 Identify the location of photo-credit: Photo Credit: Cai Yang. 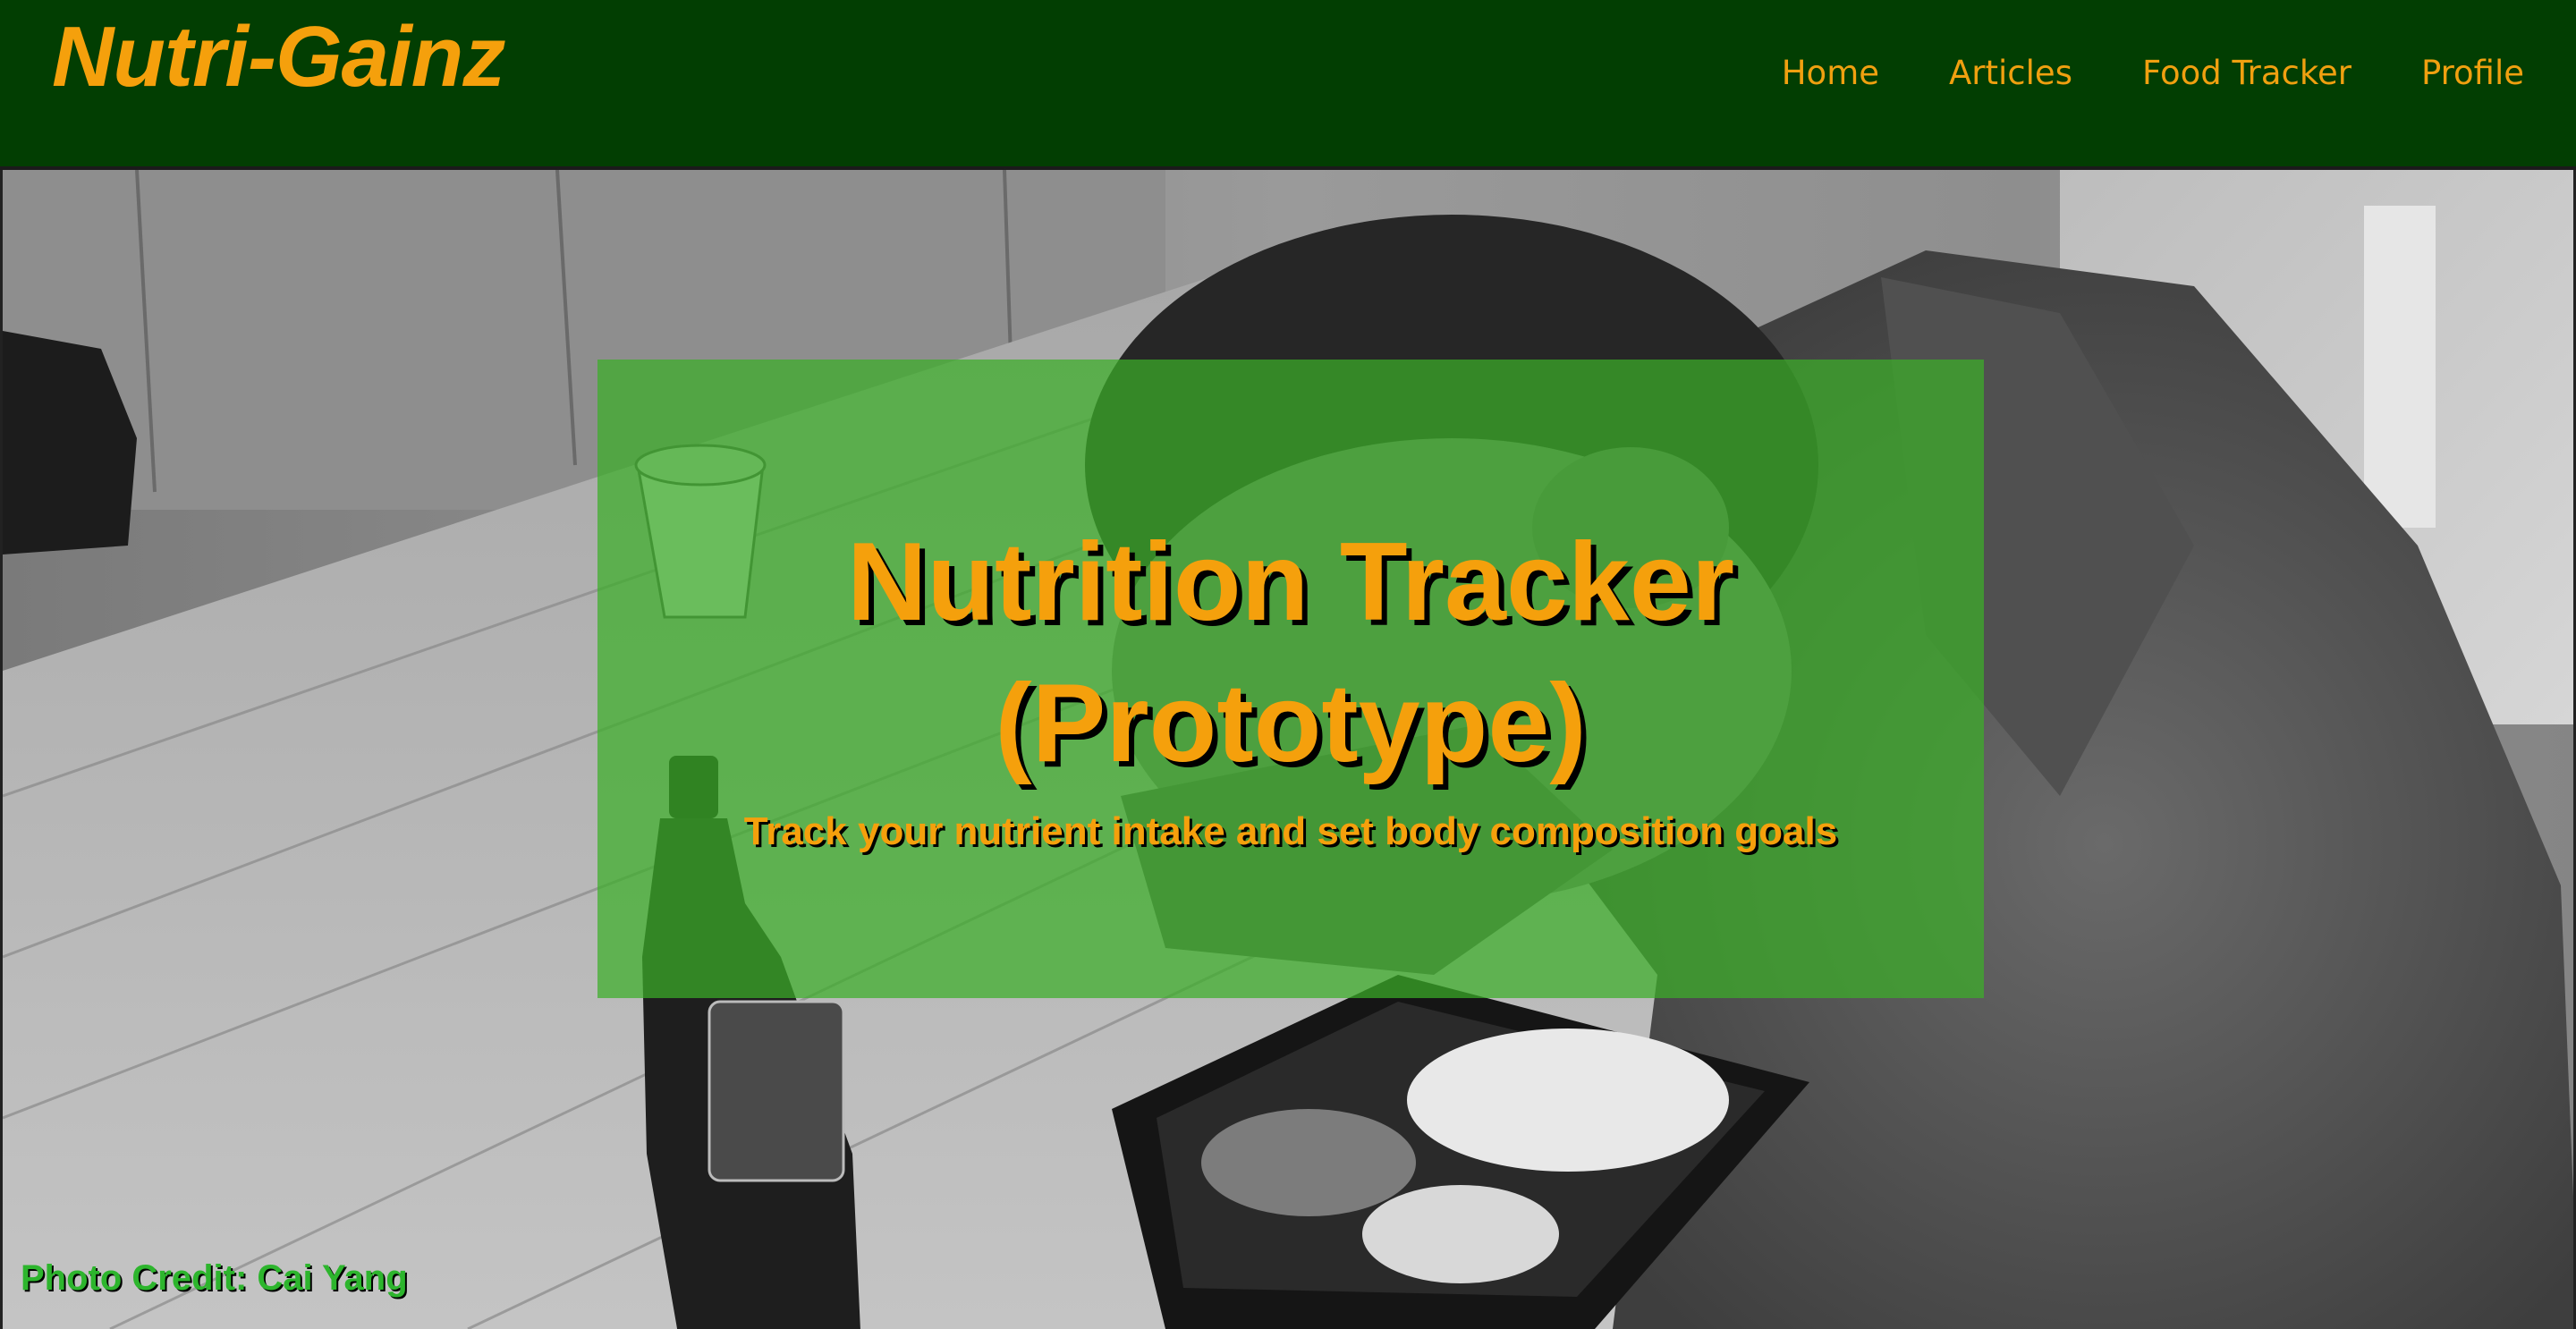
(214, 1278).